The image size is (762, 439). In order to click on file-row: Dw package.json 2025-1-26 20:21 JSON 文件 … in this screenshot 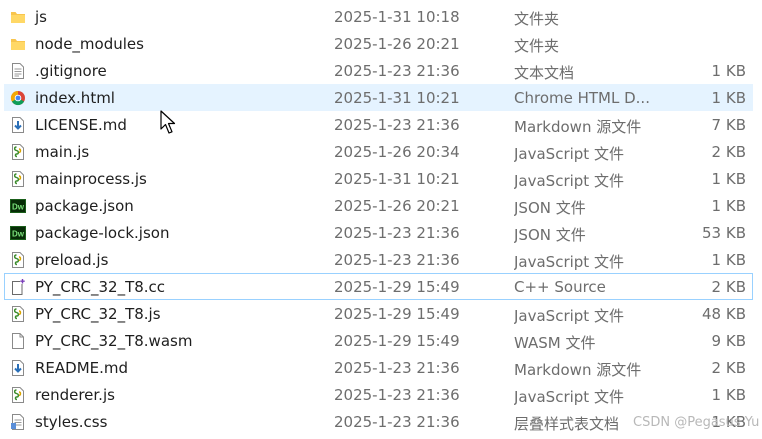, I will do `click(378, 205)`.